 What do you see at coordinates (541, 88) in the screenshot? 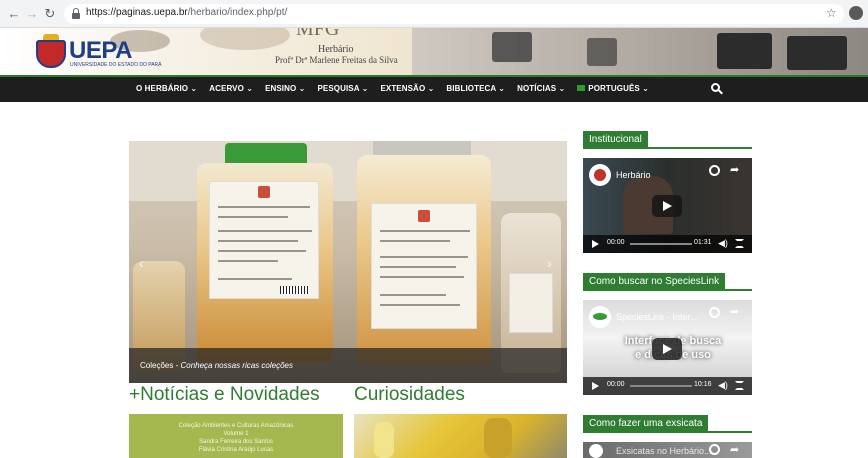
I see `nav-item-noticias: NOTÍCIAS ⌄` at bounding box center [541, 88].